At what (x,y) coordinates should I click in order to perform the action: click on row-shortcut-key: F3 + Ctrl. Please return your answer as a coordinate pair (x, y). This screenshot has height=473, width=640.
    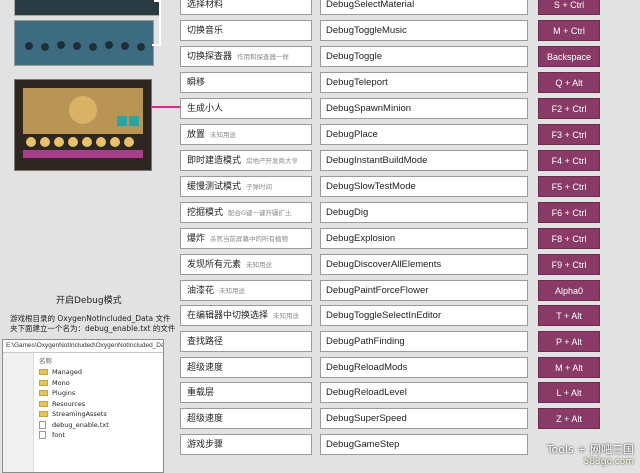
    Looking at the image, I should click on (569, 134).